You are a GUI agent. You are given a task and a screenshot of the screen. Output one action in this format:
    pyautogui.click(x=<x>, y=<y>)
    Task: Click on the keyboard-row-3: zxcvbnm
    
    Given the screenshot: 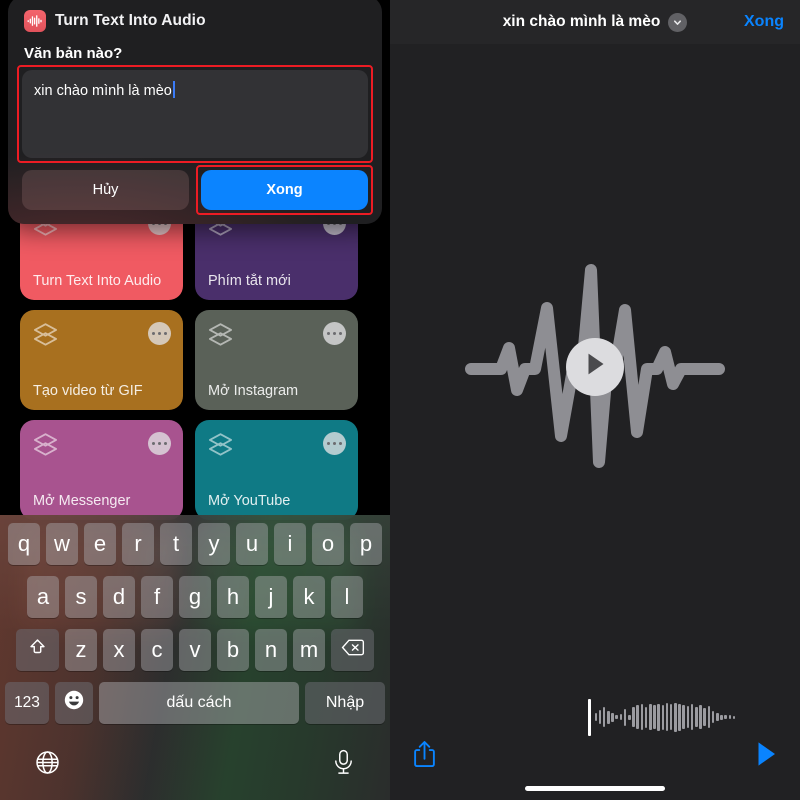 What is the action you would take?
    pyautogui.click(x=195, y=650)
    